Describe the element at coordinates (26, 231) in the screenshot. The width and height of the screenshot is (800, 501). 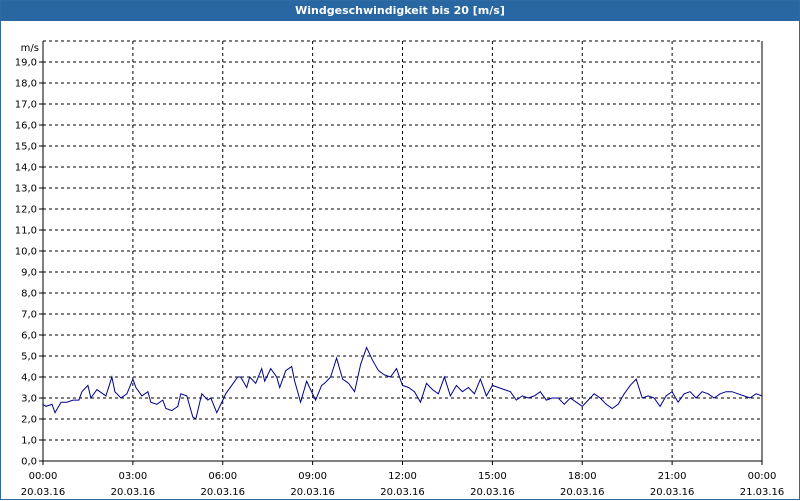
I see `y-tick-label: 11,0` at that location.